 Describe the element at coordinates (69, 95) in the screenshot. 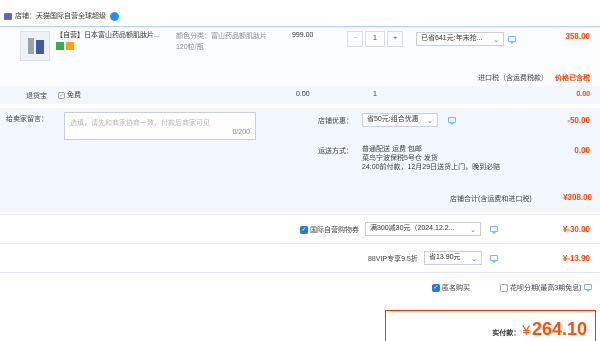

I see `service-option: ✓ 免费` at that location.